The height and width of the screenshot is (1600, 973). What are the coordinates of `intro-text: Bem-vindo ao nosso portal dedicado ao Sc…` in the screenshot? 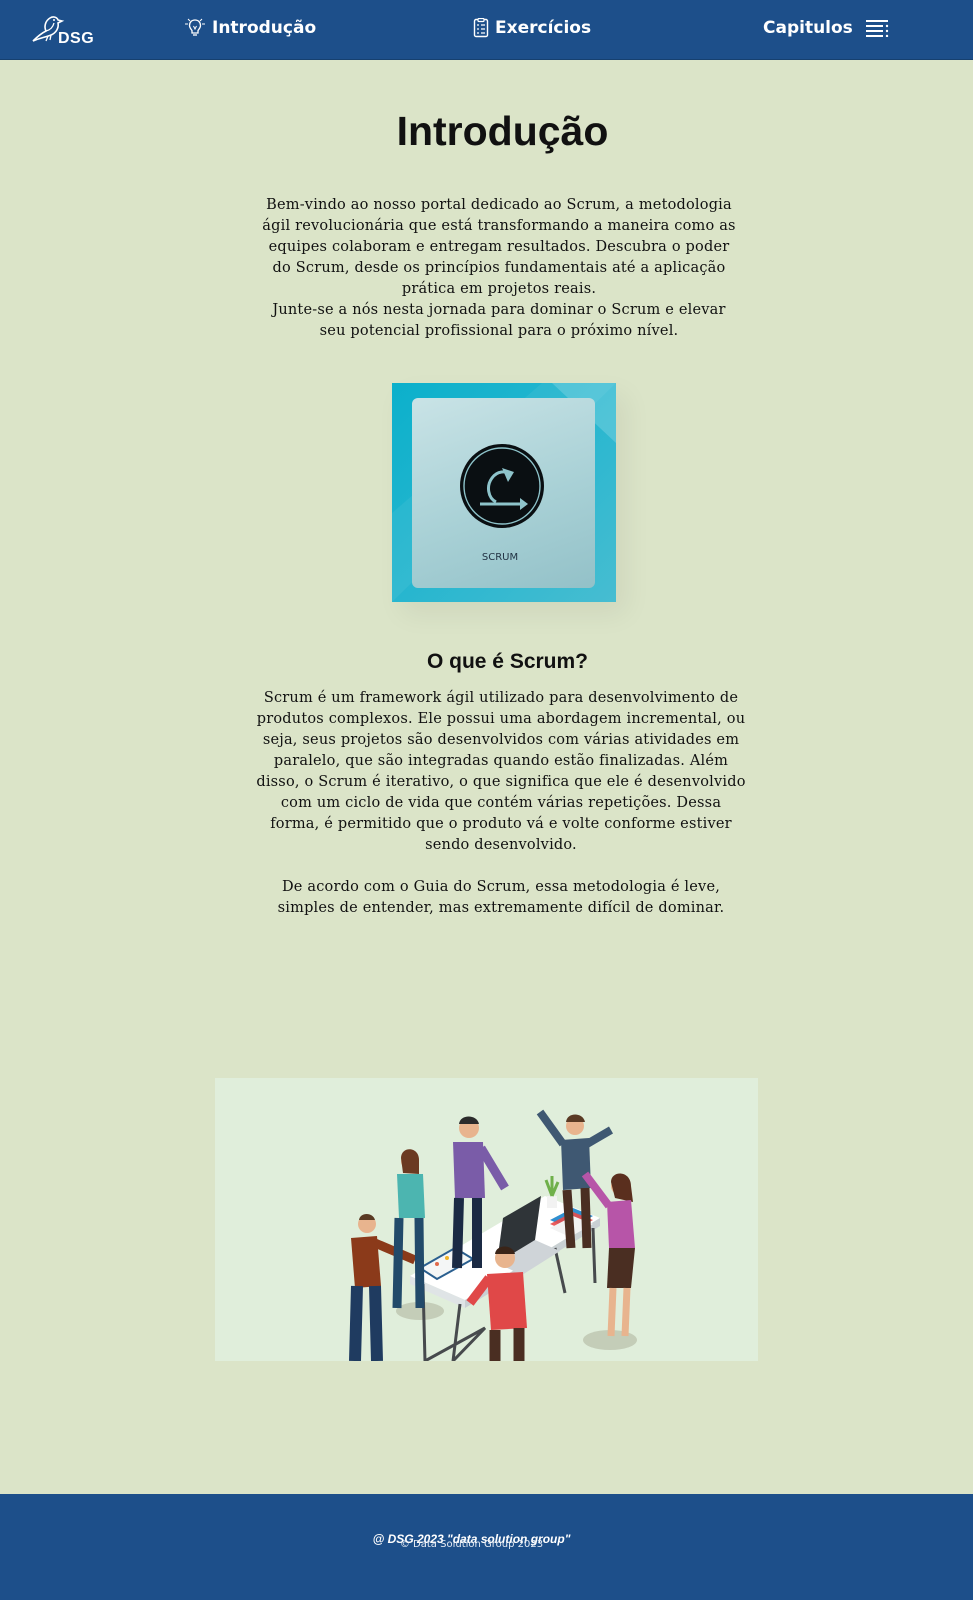 It's located at (499, 268).